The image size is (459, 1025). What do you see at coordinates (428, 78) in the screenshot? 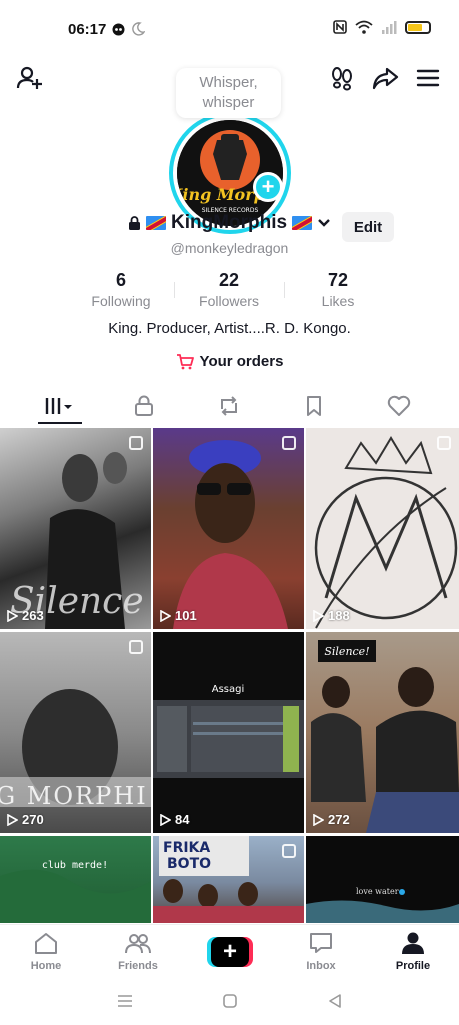
I see `menu-button` at bounding box center [428, 78].